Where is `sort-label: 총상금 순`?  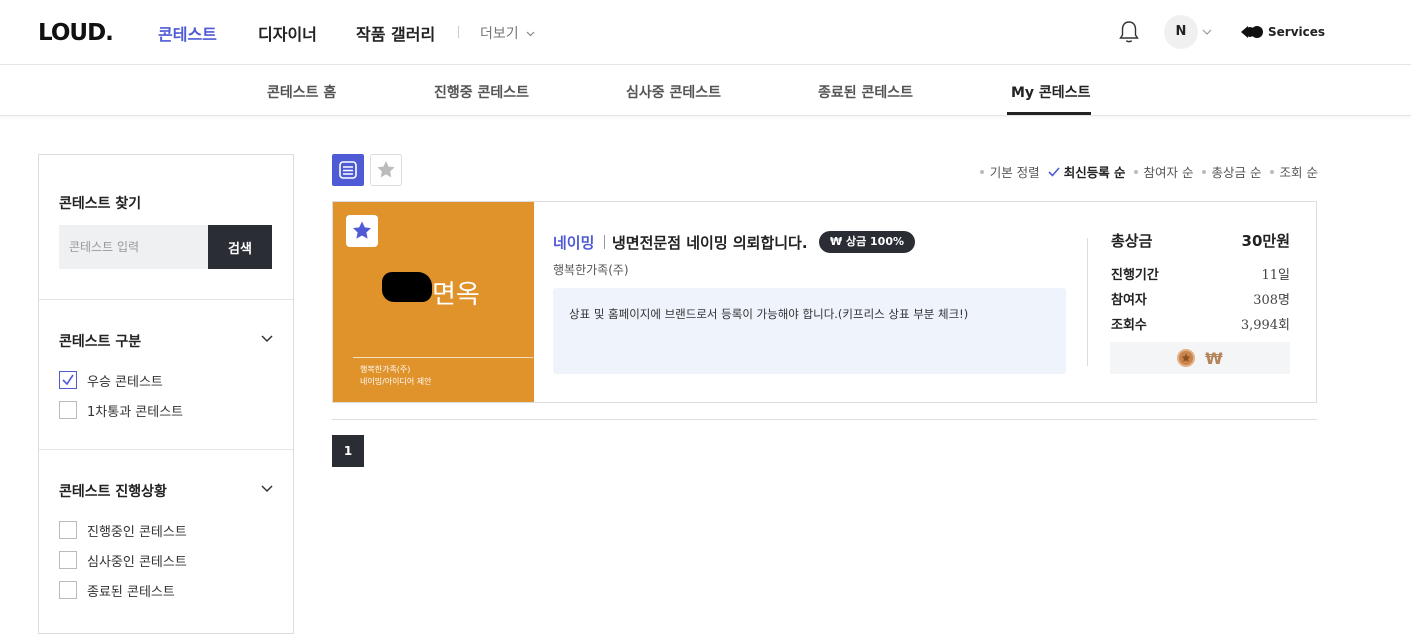
sort-label: 총상금 순 is located at coordinates (1236, 172).